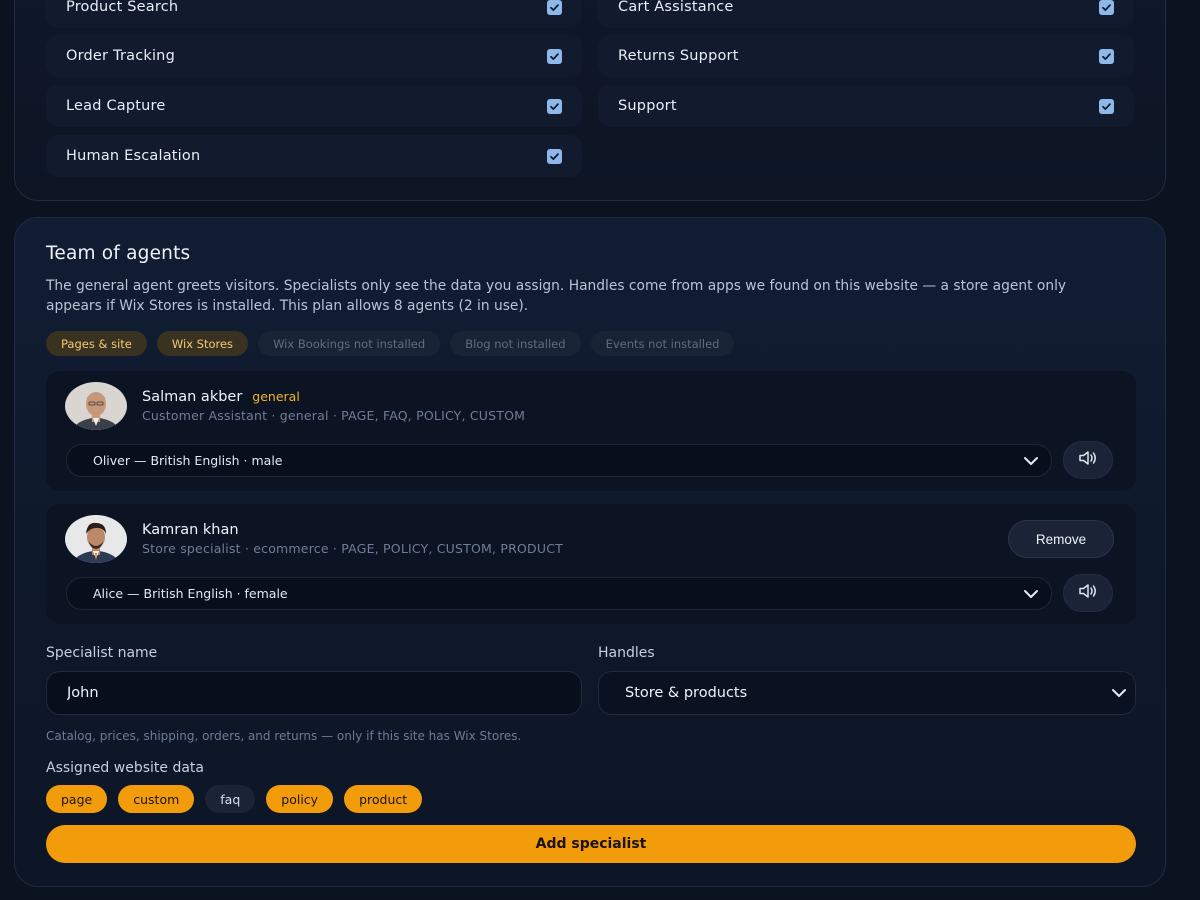 This screenshot has width=1200, height=900. Describe the element at coordinates (676, 7) in the screenshot. I see `capability-label: Cart Assistance` at that location.